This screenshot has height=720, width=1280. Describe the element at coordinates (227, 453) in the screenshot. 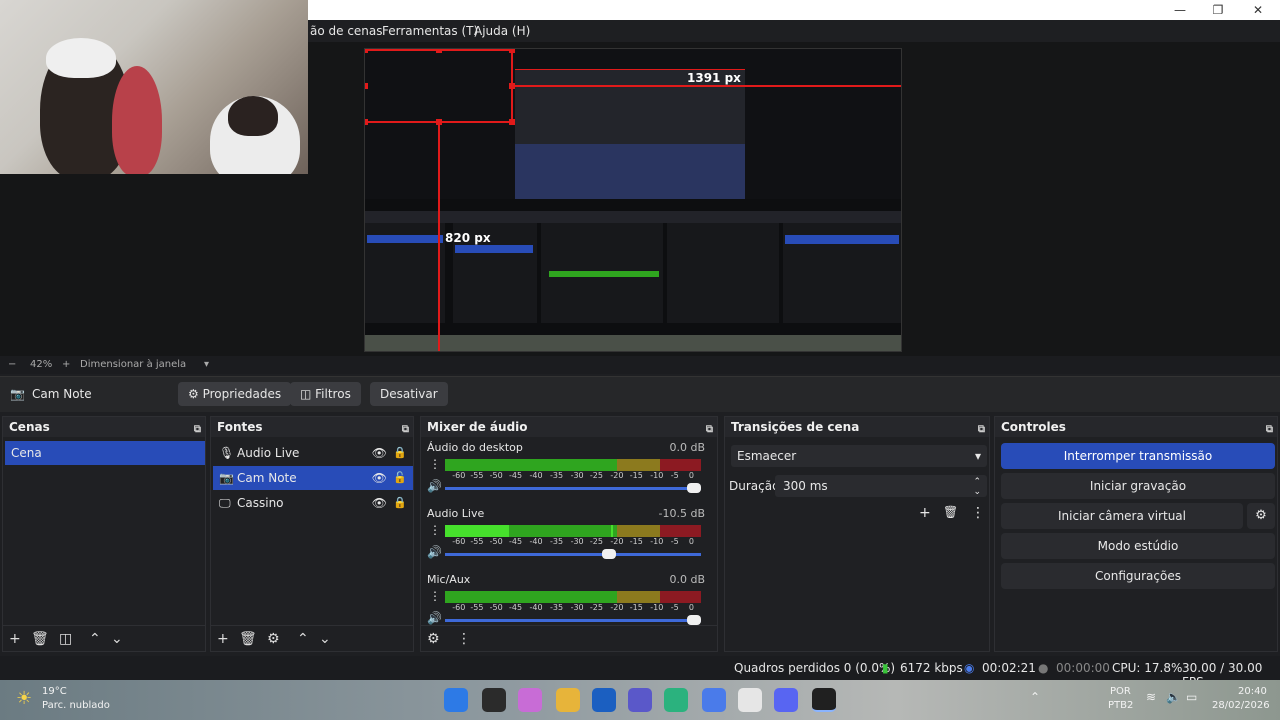

I see `microphone-icon: 🎙` at that location.